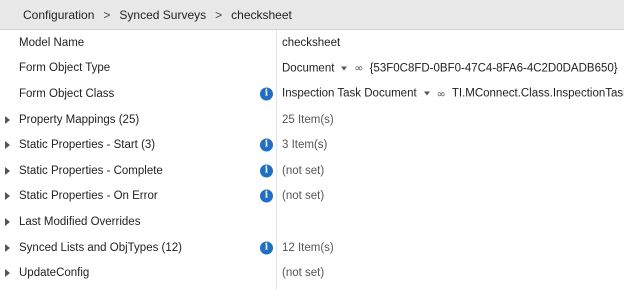 The image size is (624, 290). What do you see at coordinates (303, 273) in the screenshot?
I see `update-config-value: (not set)` at bounding box center [303, 273].